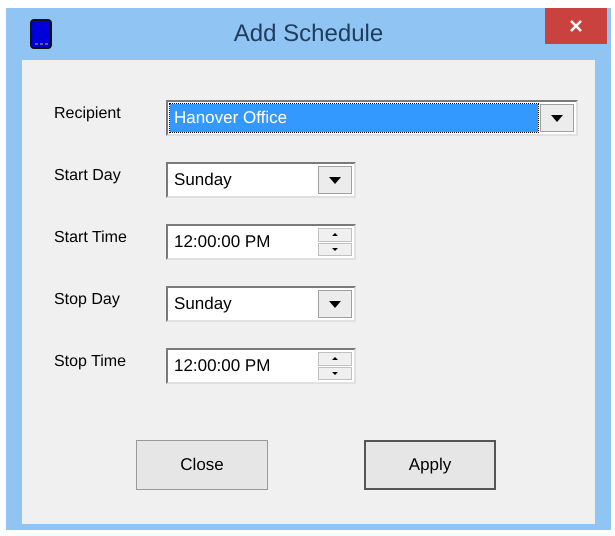 Image resolution: width=615 pixels, height=536 pixels. What do you see at coordinates (430, 465) in the screenshot?
I see `dialog-button: Apply` at bounding box center [430, 465].